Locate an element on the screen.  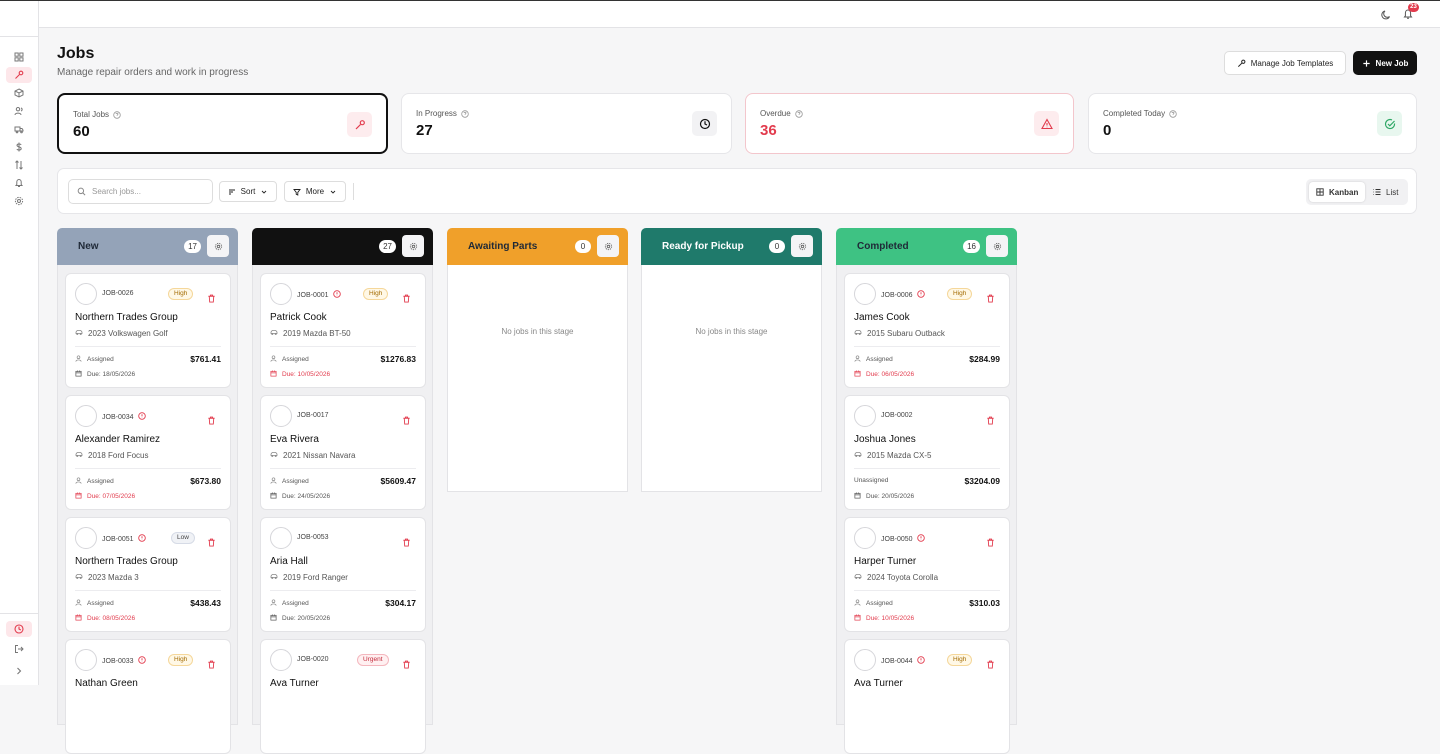
package-icon is located at coordinates (19, 93).